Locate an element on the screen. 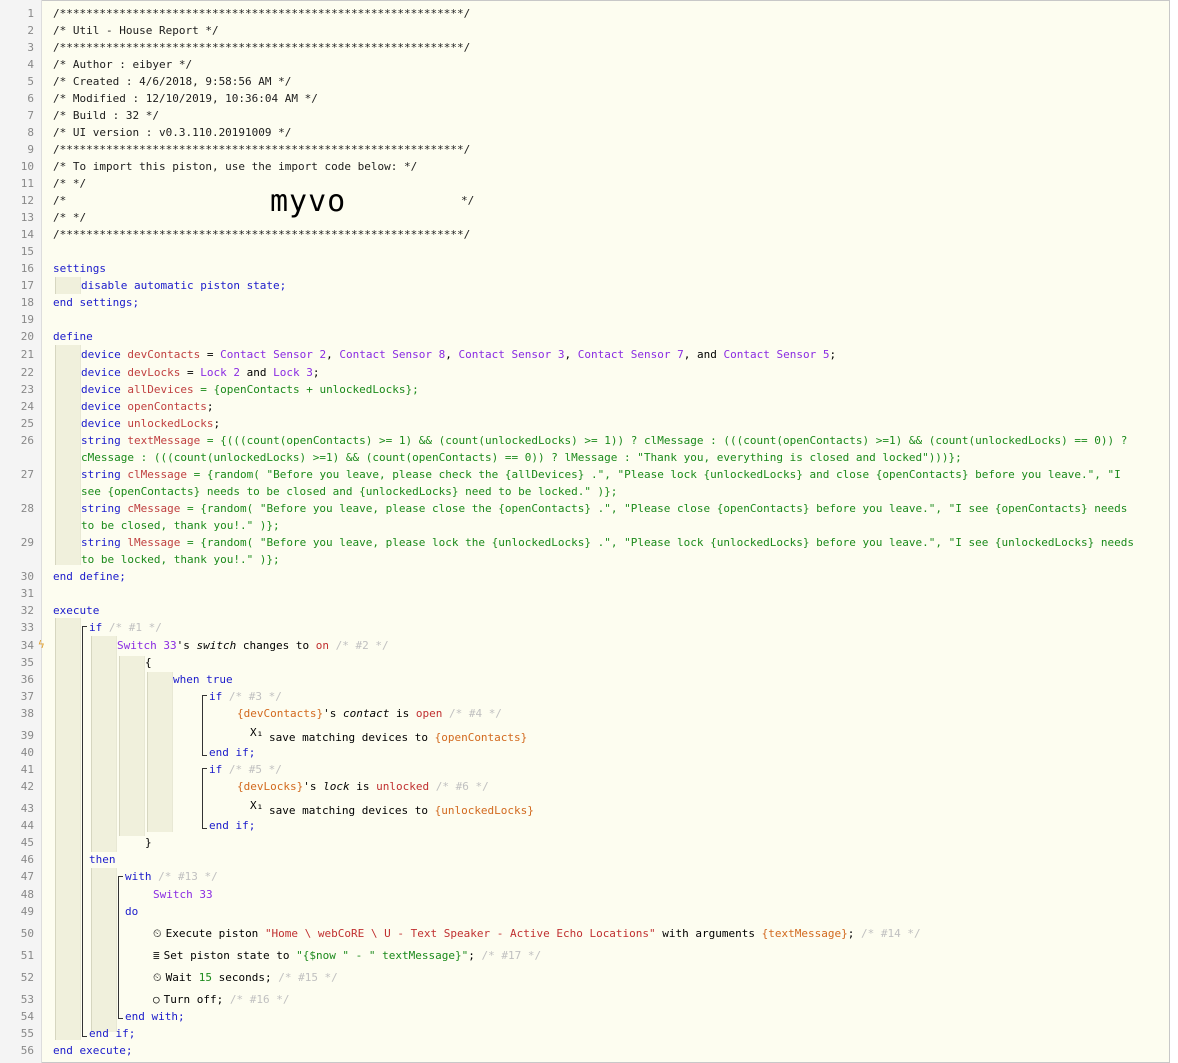  code-line: define is located at coordinates (73, 336).